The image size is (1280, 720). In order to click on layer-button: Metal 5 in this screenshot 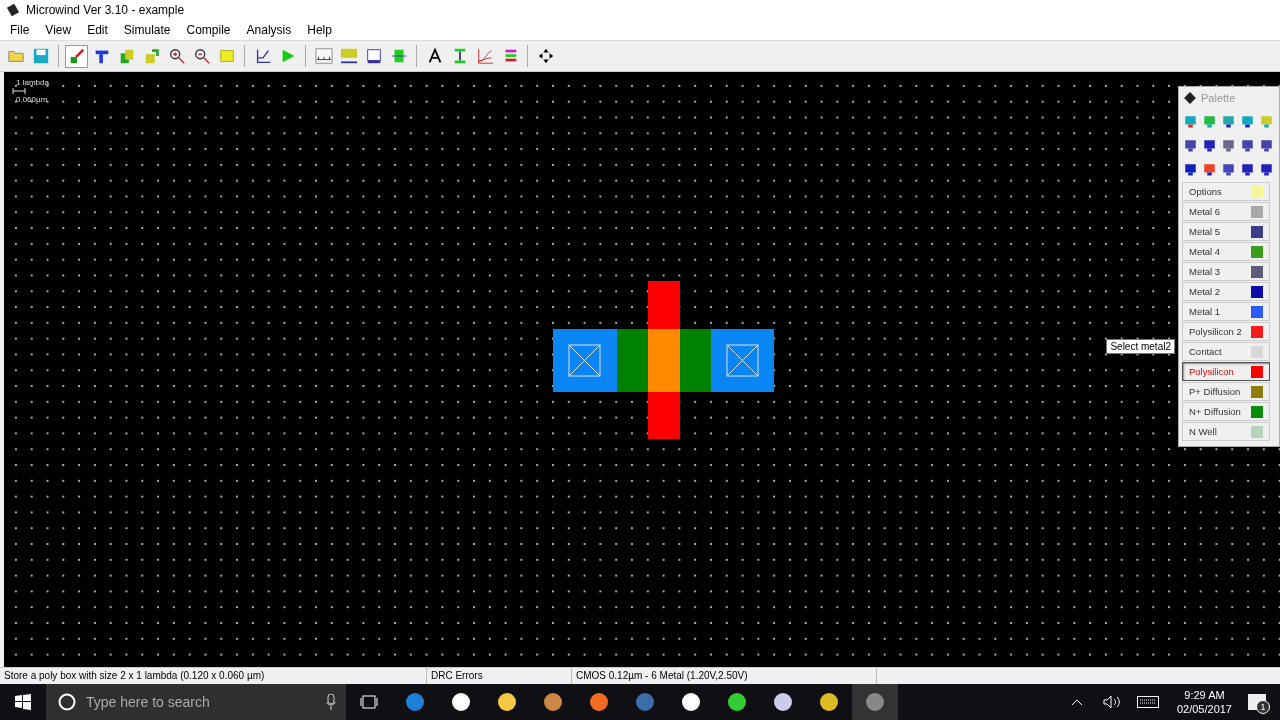, I will do `click(1226, 231)`.